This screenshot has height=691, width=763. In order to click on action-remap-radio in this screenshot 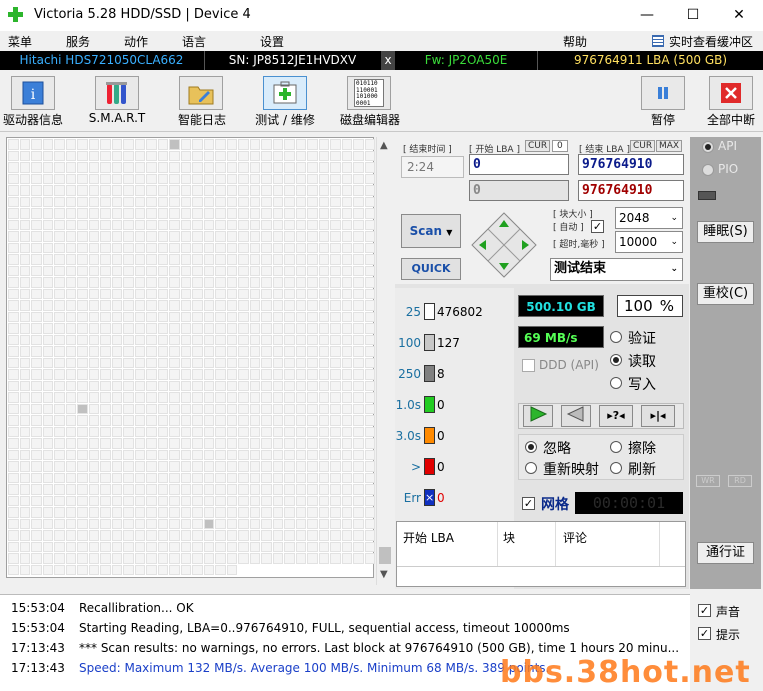, I will do `click(531, 468)`.